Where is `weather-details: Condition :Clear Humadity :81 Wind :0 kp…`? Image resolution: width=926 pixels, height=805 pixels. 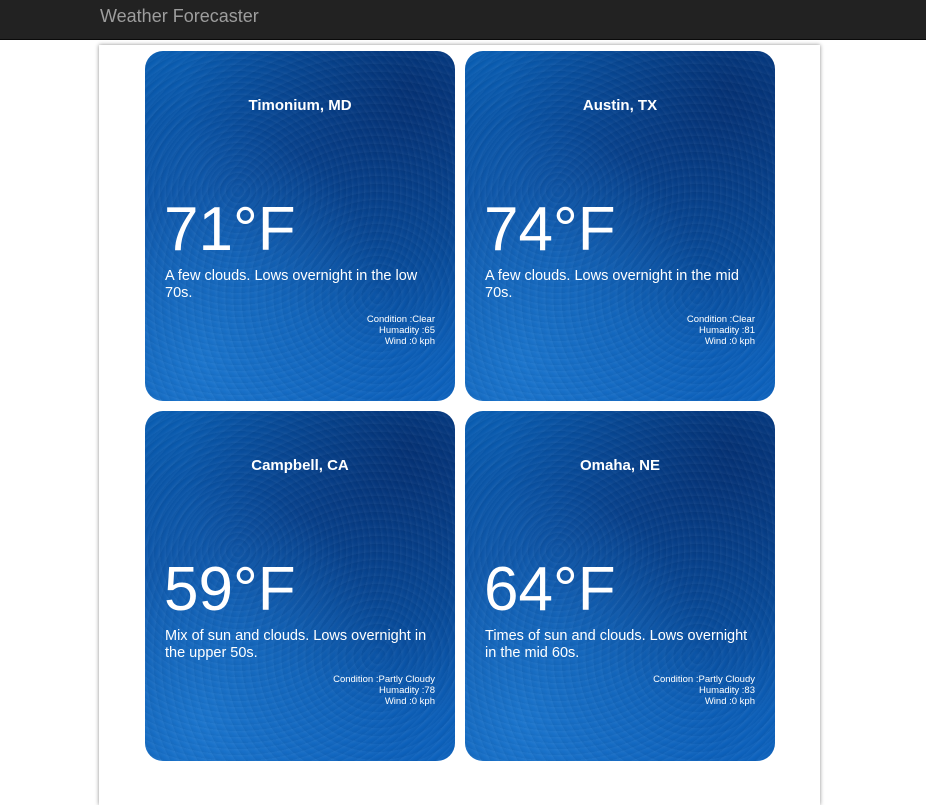
weather-details: Condition :Clear Humadity :81 Wind :0 kp… is located at coordinates (721, 330).